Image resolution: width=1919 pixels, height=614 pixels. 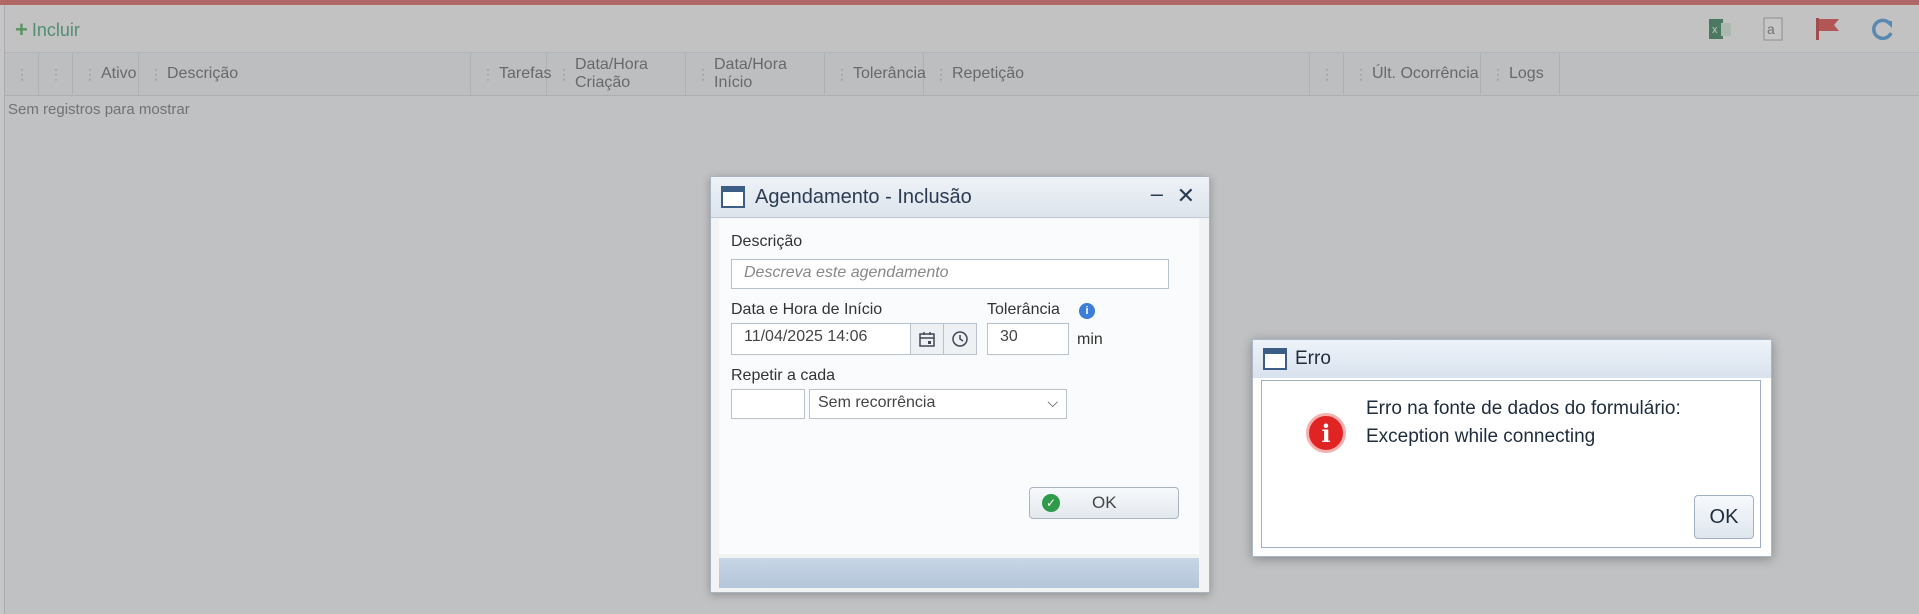 I want to click on repetir-input, so click(x=768, y=404).